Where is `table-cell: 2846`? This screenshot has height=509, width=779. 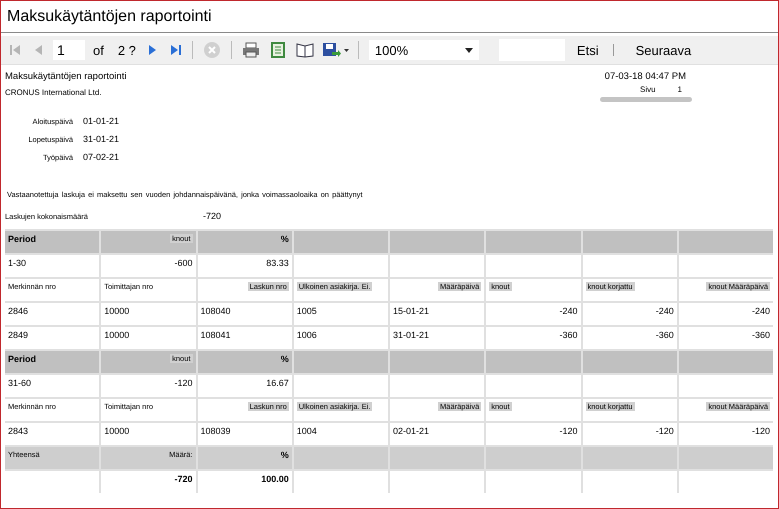 table-cell: 2846 is located at coordinates (52, 314).